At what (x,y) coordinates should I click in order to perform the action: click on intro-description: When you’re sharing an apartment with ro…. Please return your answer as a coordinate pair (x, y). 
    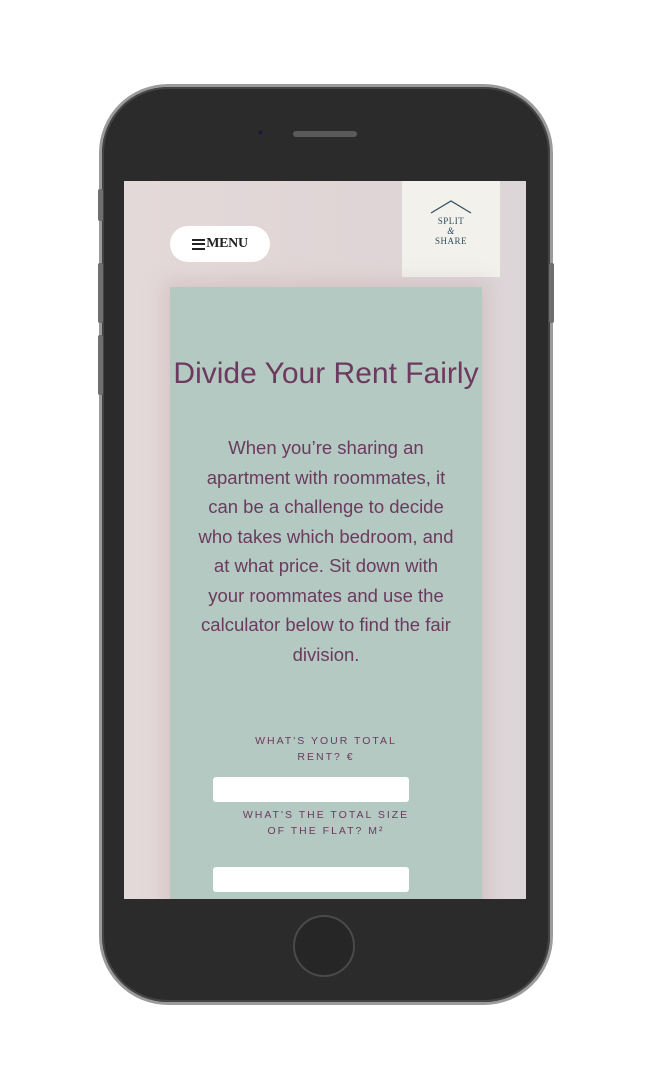
    Looking at the image, I should click on (326, 551).